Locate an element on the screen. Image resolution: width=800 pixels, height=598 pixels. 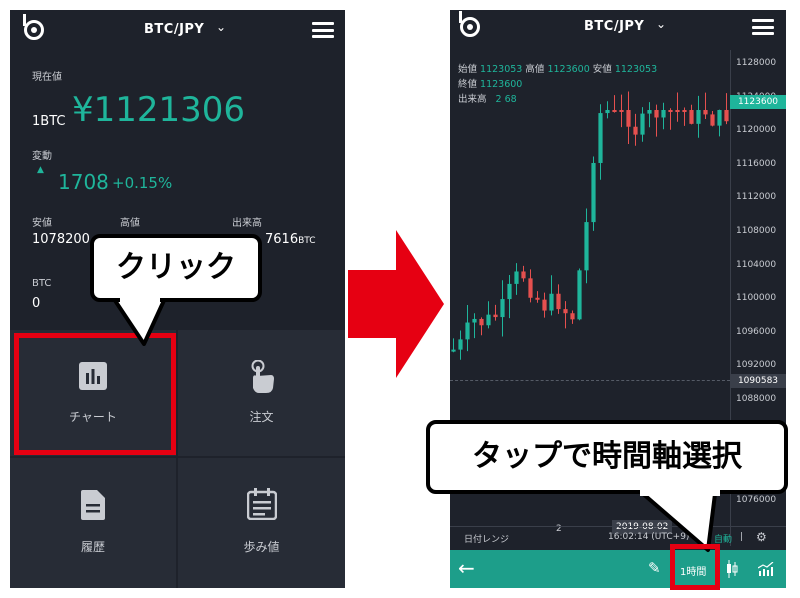
change-label: 変動 is located at coordinates (42, 156).